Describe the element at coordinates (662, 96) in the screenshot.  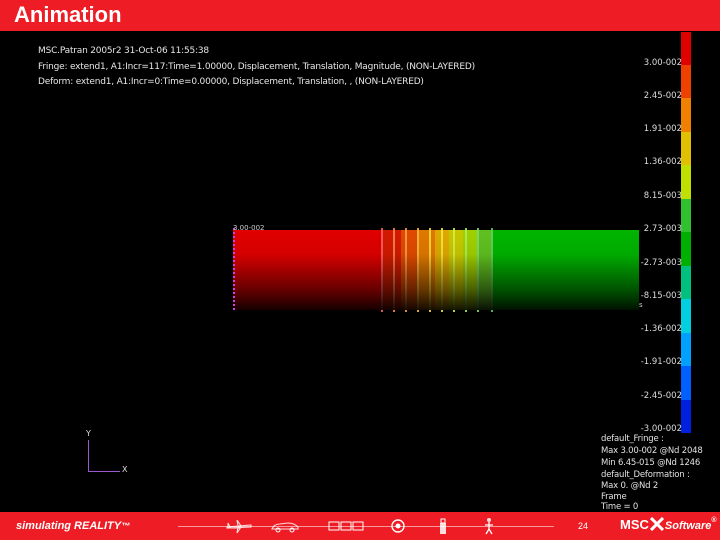
I see `colorbar-label: 2.45-002` at that location.